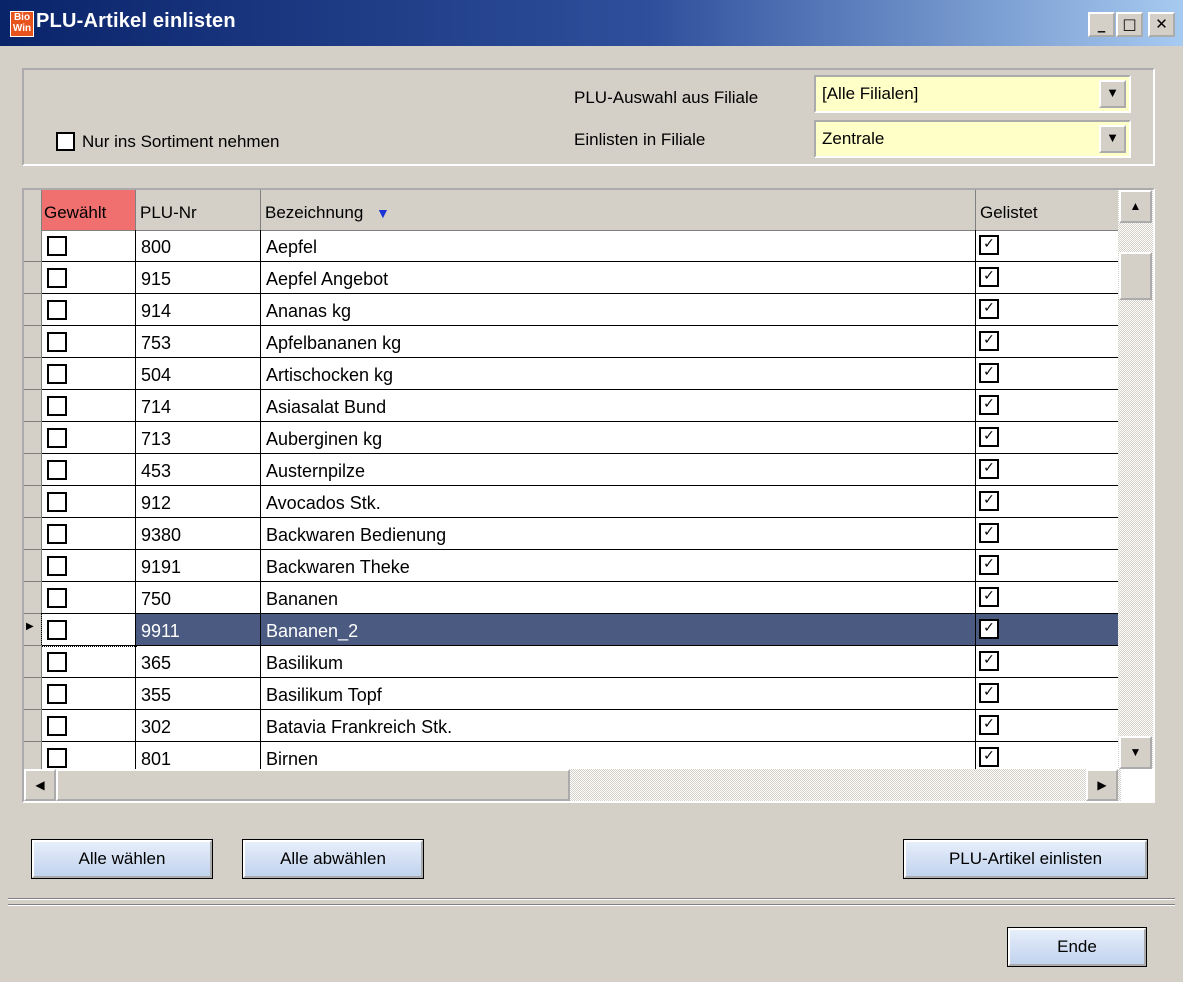 The image size is (1183, 982). Describe the element at coordinates (1161, 24) in the screenshot. I see `close-button: ✕` at that location.